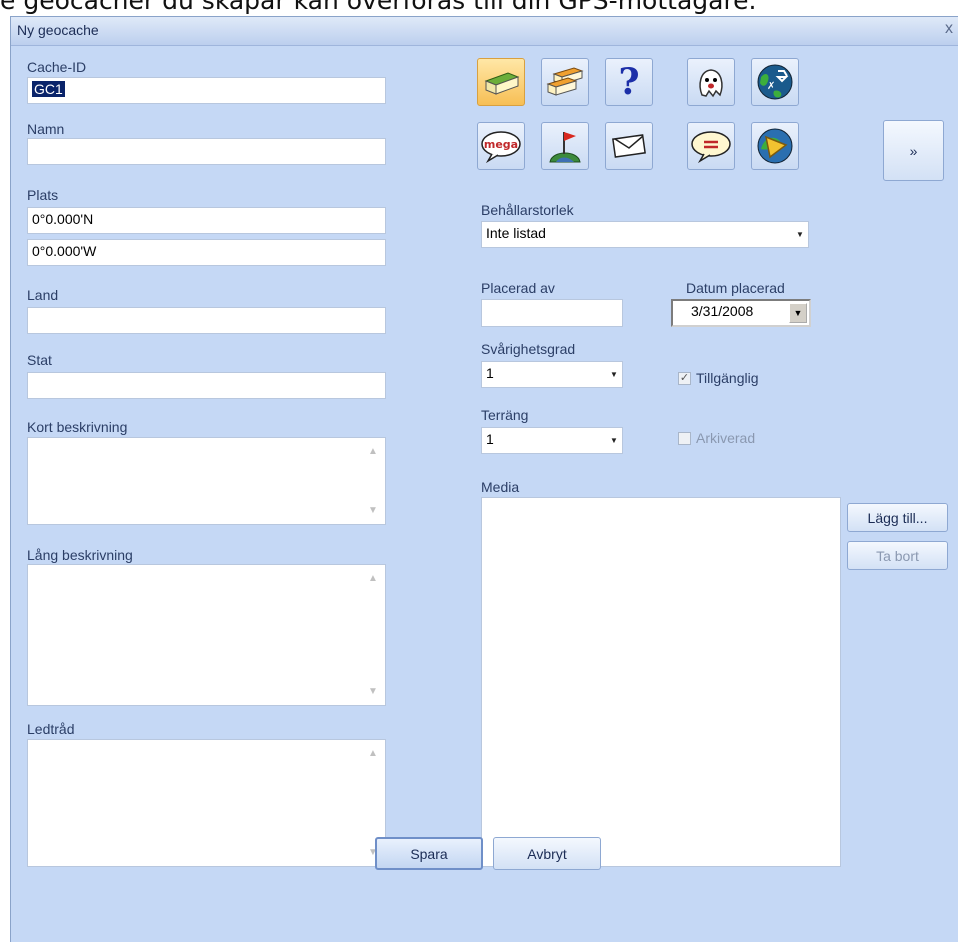  I want to click on container-value: Inte listad, so click(516, 233).